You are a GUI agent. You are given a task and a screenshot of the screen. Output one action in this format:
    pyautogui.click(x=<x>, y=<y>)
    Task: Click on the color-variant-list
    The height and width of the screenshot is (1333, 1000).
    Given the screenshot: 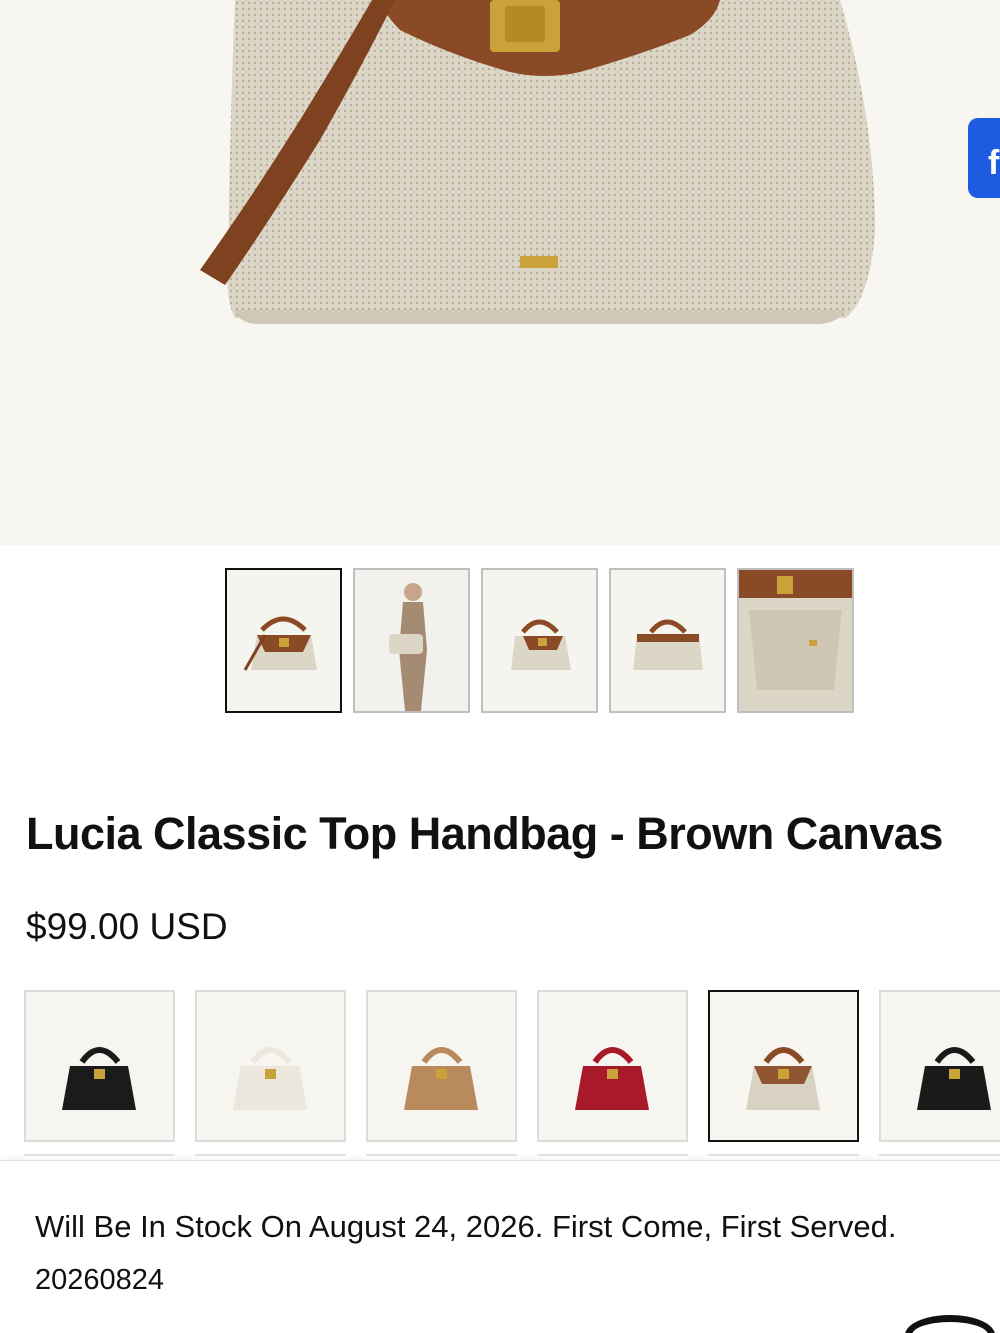 What is the action you would take?
    pyautogui.click(x=512, y=1066)
    